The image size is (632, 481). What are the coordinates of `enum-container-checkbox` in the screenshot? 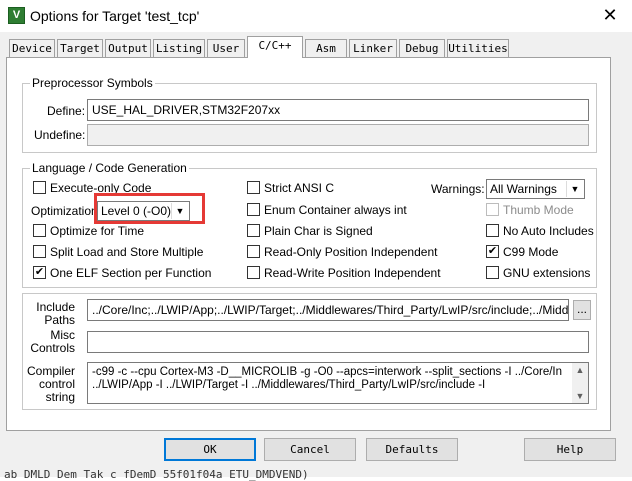 It's located at (253, 209).